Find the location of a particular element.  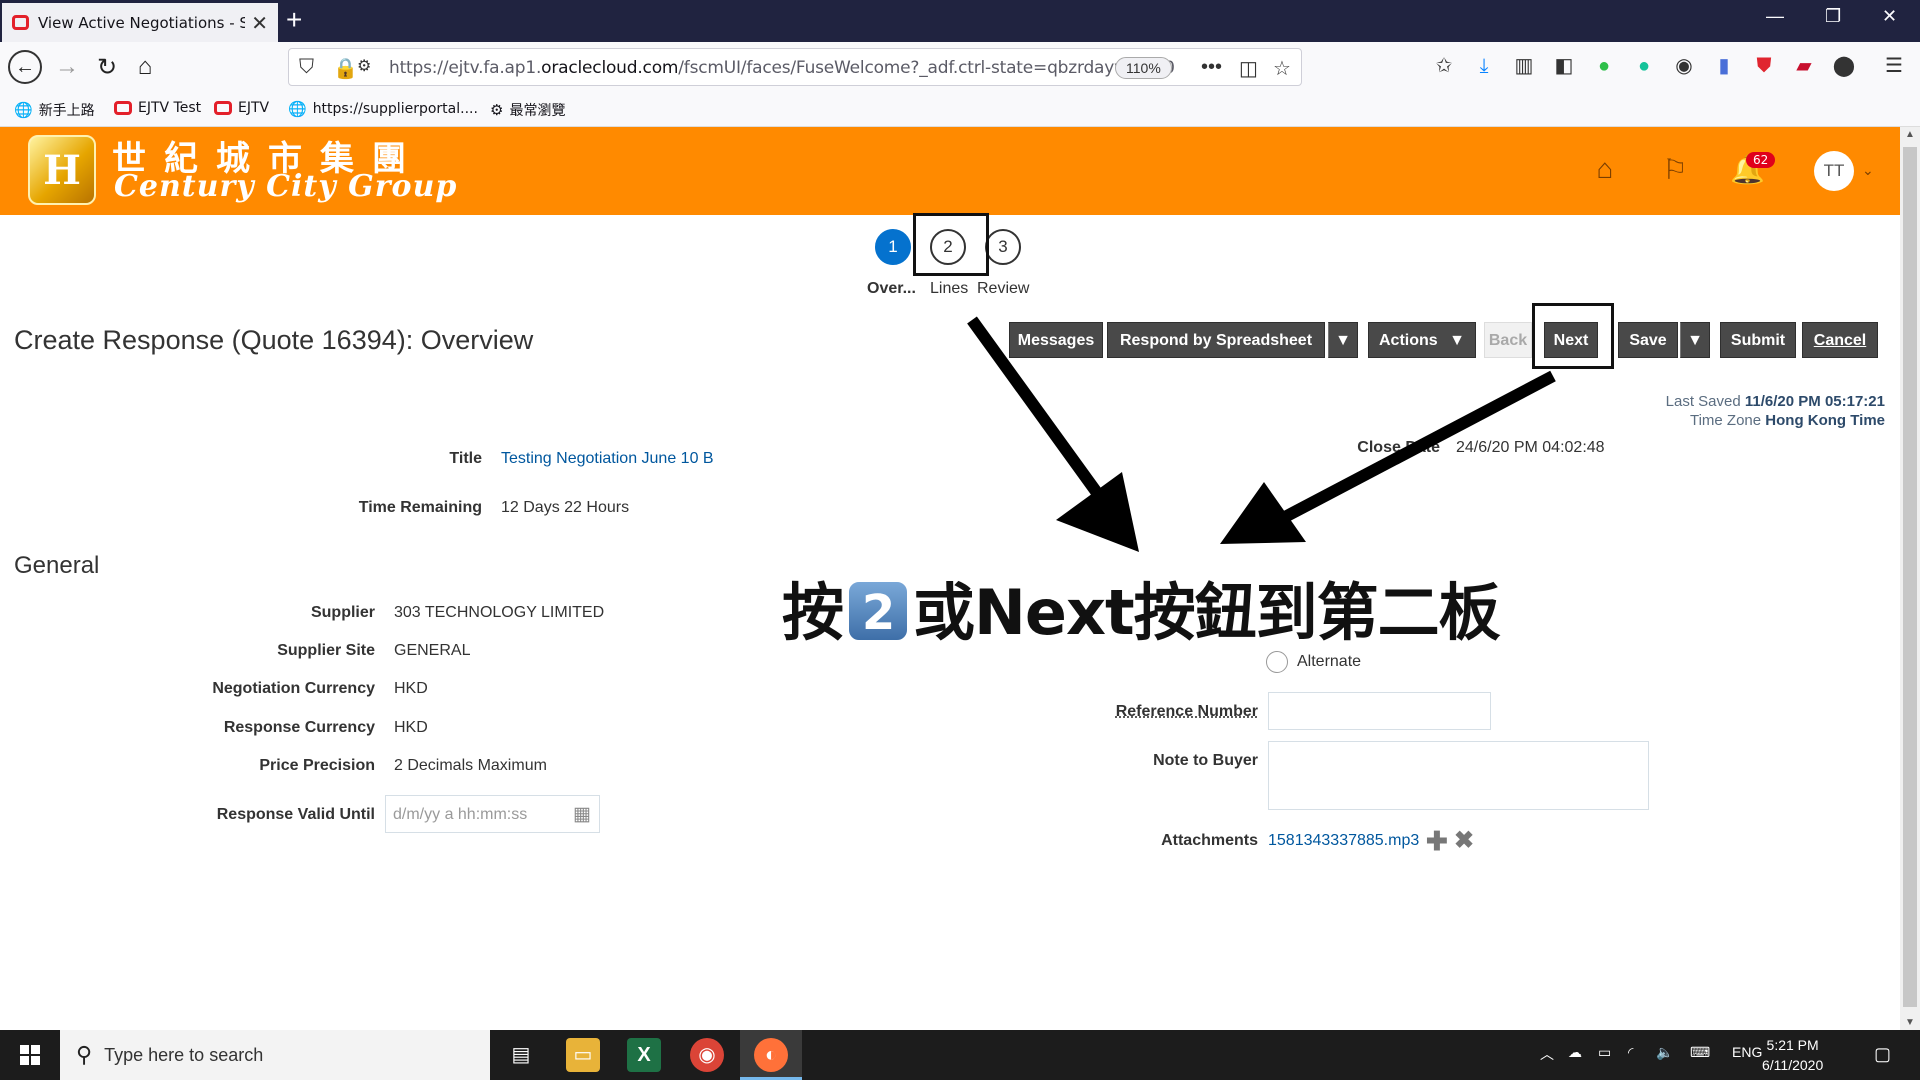

delete-attachment-icon: ✖ is located at coordinates (1464, 840).